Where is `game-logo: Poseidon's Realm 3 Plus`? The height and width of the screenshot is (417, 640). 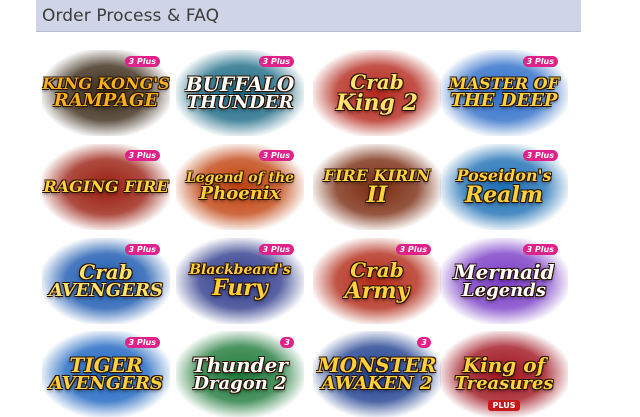
game-logo: Poseidon's Realm 3 Plus is located at coordinates (504, 187).